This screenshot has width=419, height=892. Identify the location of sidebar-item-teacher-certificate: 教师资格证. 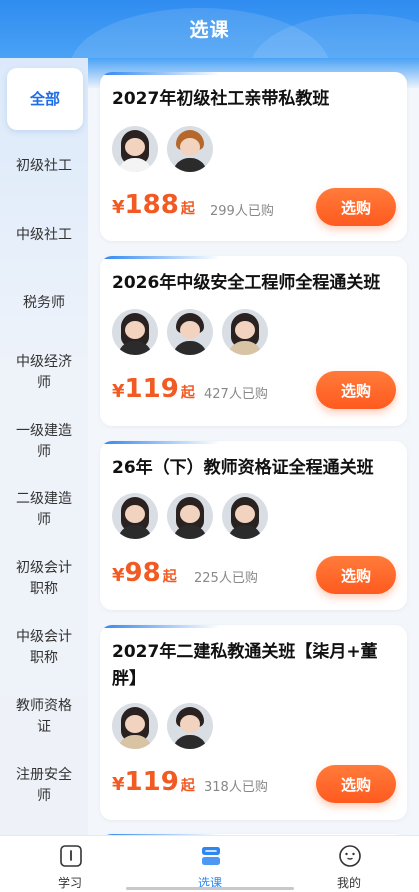
(44, 717).